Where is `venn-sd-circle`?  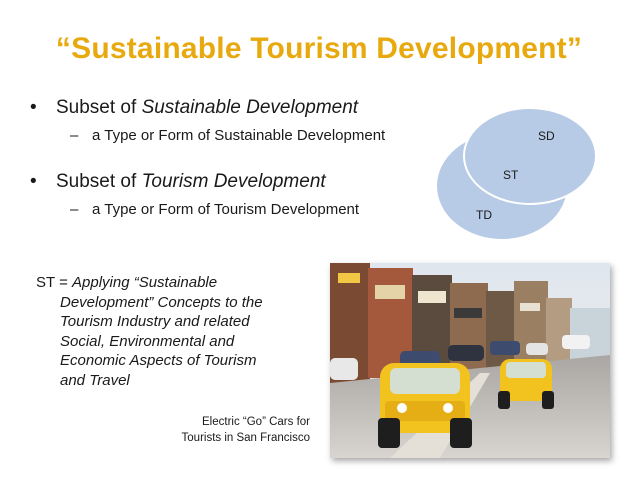
venn-sd-circle is located at coordinates (530, 156).